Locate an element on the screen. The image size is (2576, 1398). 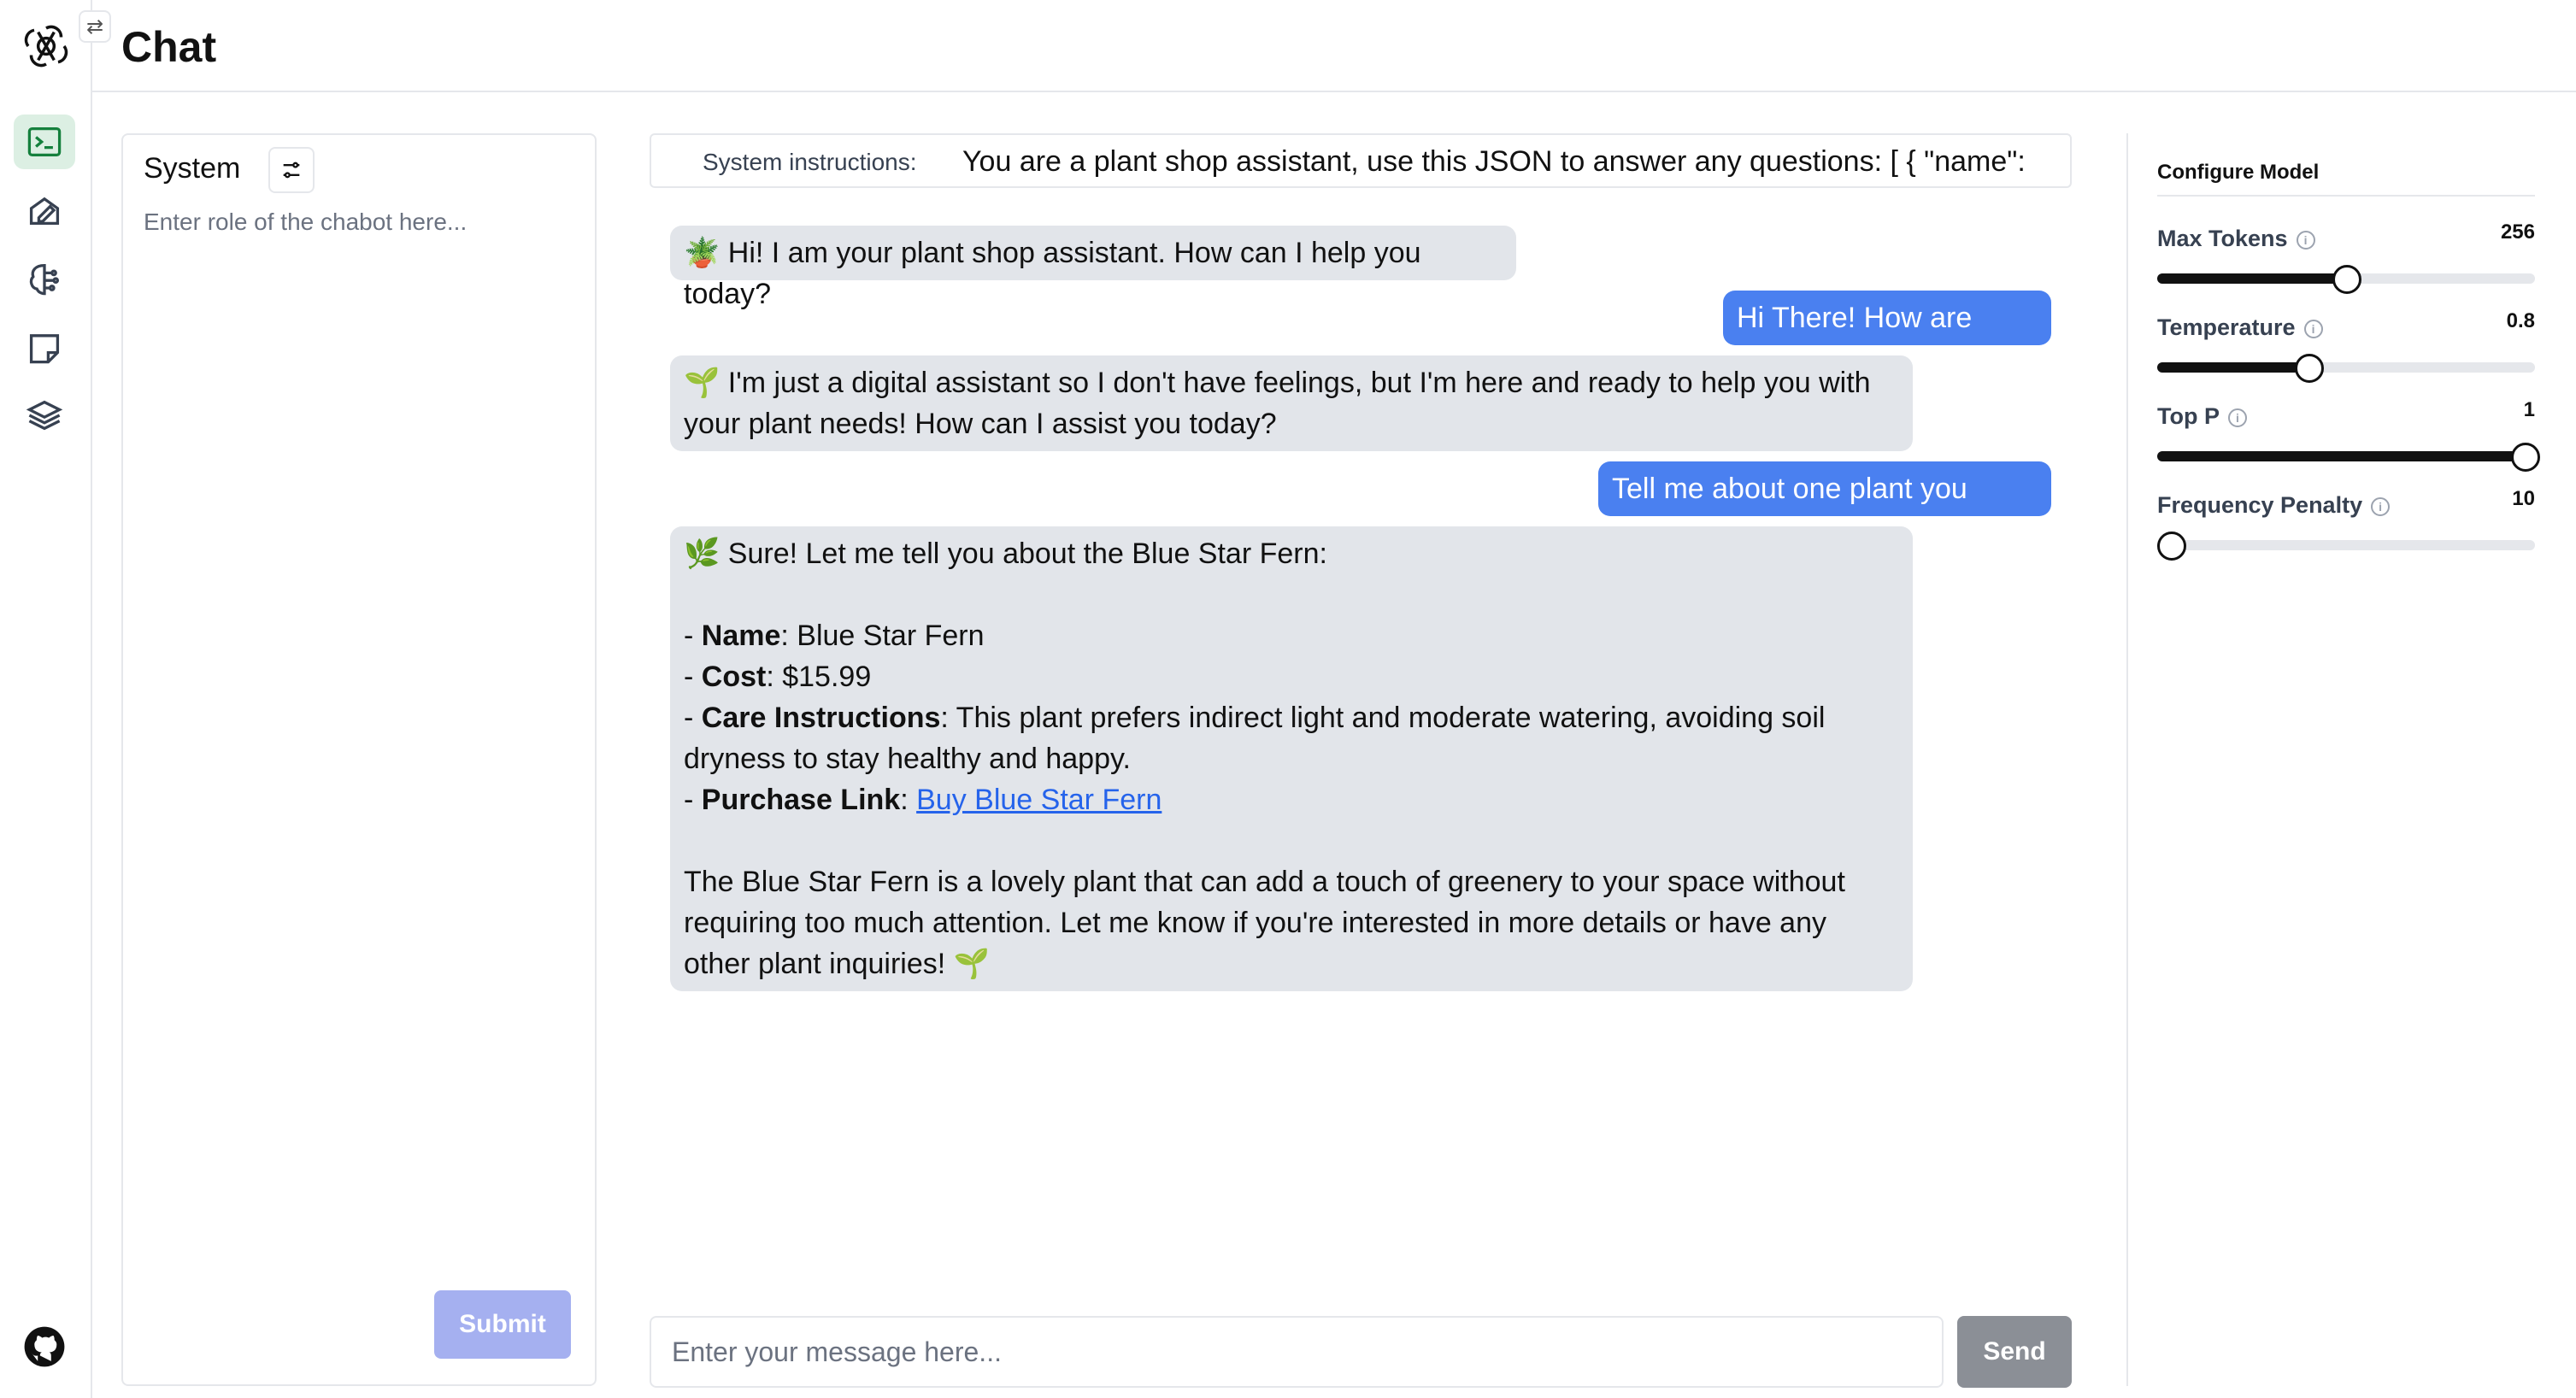
layers-icon is located at coordinates (44, 415).